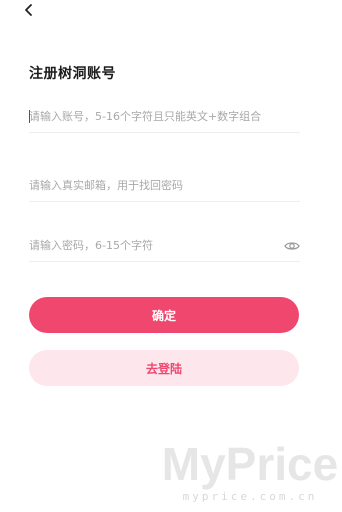 Image resolution: width=342 pixels, height=512 pixels. I want to click on confirm-button: 确定, so click(164, 315).